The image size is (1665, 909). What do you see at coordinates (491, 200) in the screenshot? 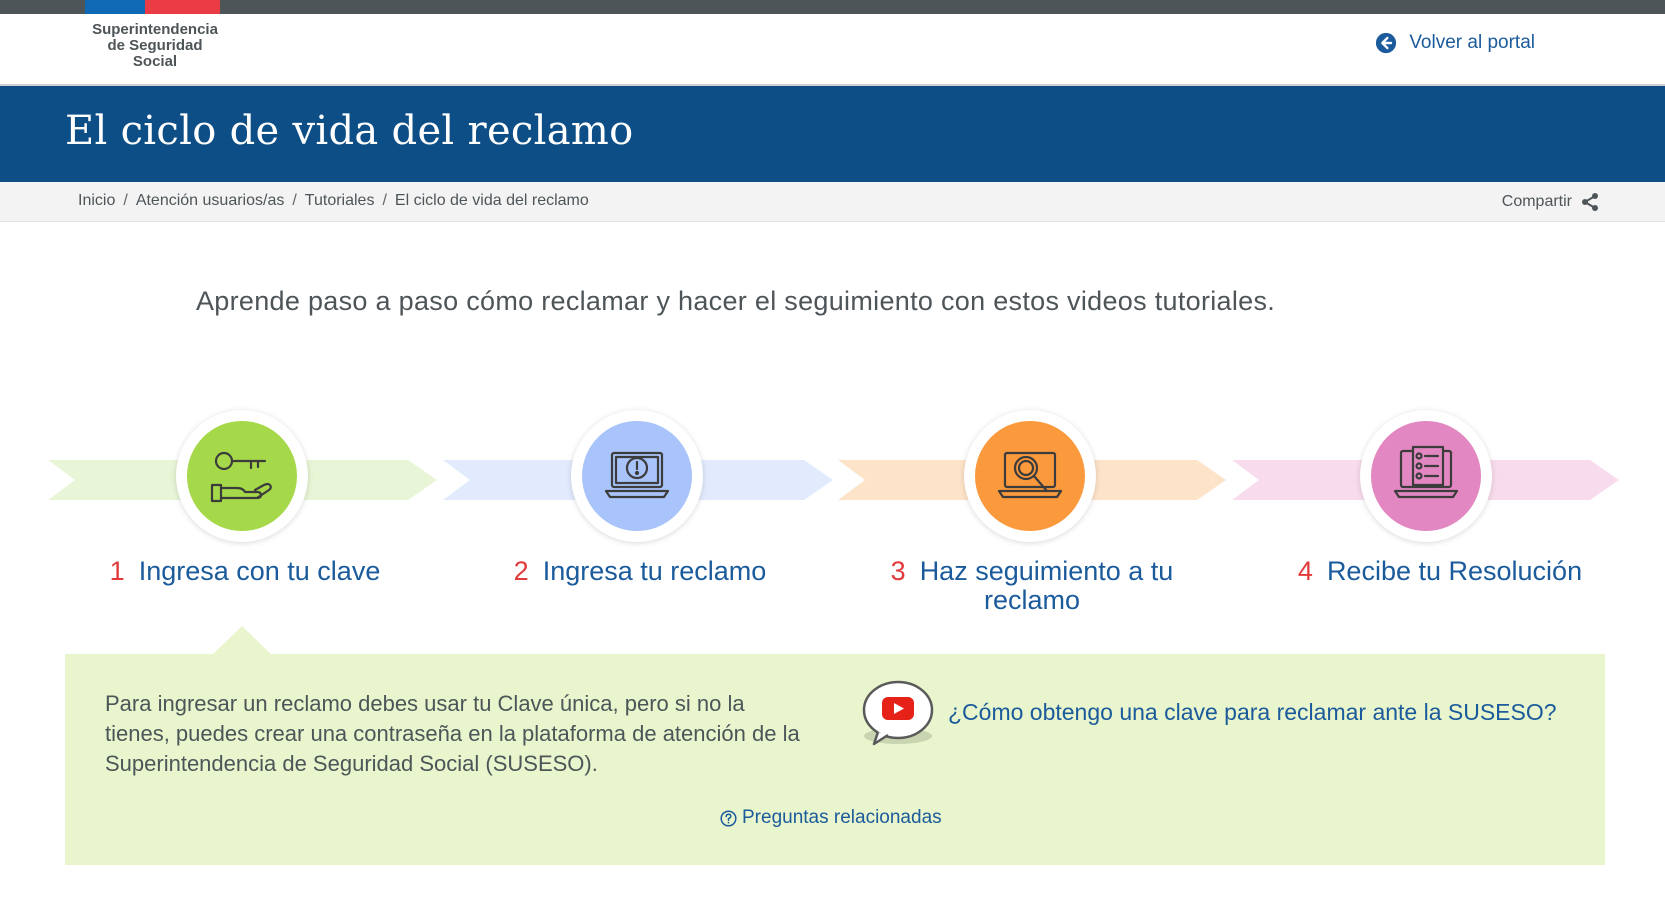
I see `breadcrumb-current: El ciclo de vida del reclamo` at bounding box center [491, 200].